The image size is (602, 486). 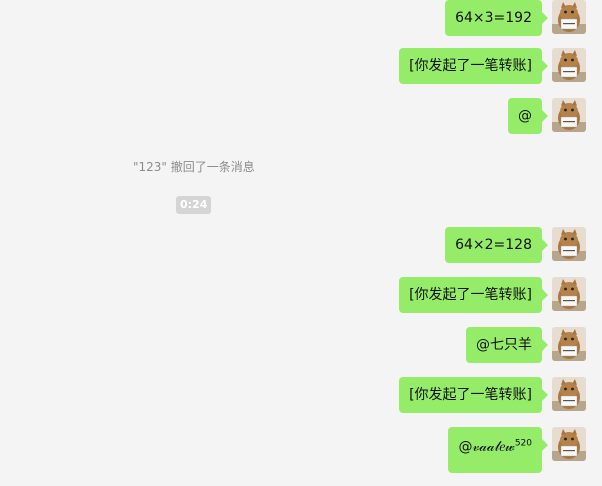 I want to click on message-row: 64×3=192, so click(x=515, y=18).